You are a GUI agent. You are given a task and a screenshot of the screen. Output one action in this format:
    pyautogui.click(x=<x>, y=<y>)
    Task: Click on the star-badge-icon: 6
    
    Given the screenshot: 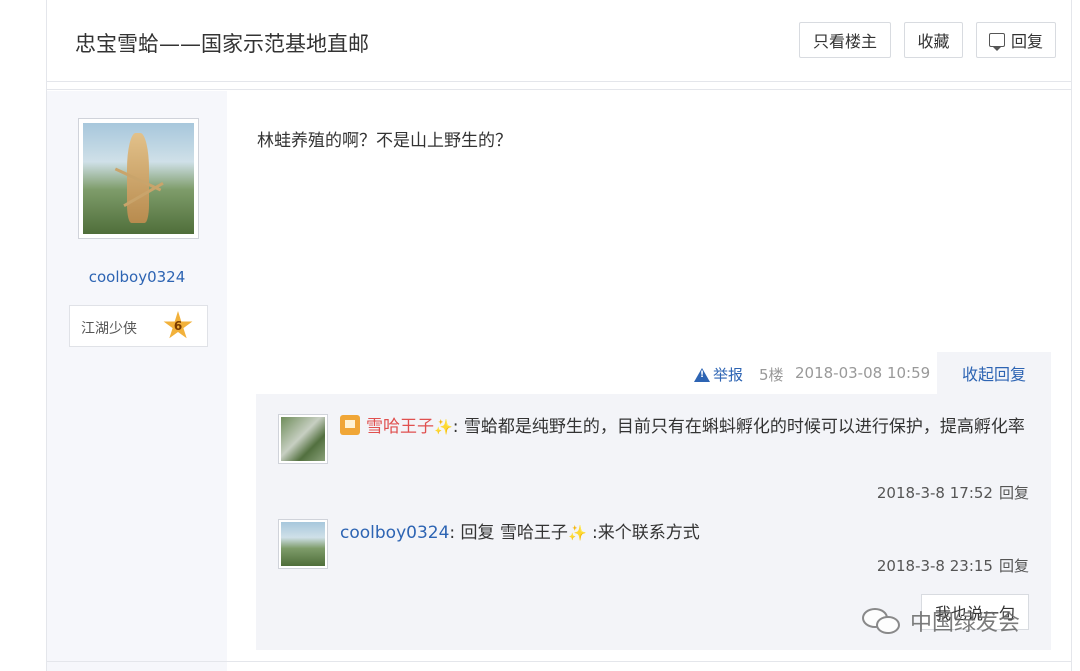 What is the action you would take?
    pyautogui.click(x=178, y=325)
    